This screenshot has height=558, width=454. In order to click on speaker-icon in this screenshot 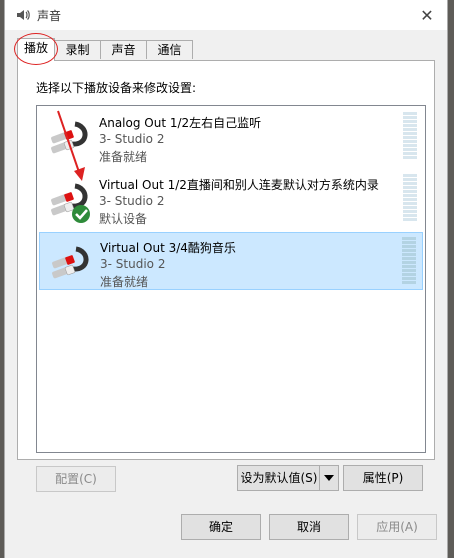, I will do `click(23, 15)`.